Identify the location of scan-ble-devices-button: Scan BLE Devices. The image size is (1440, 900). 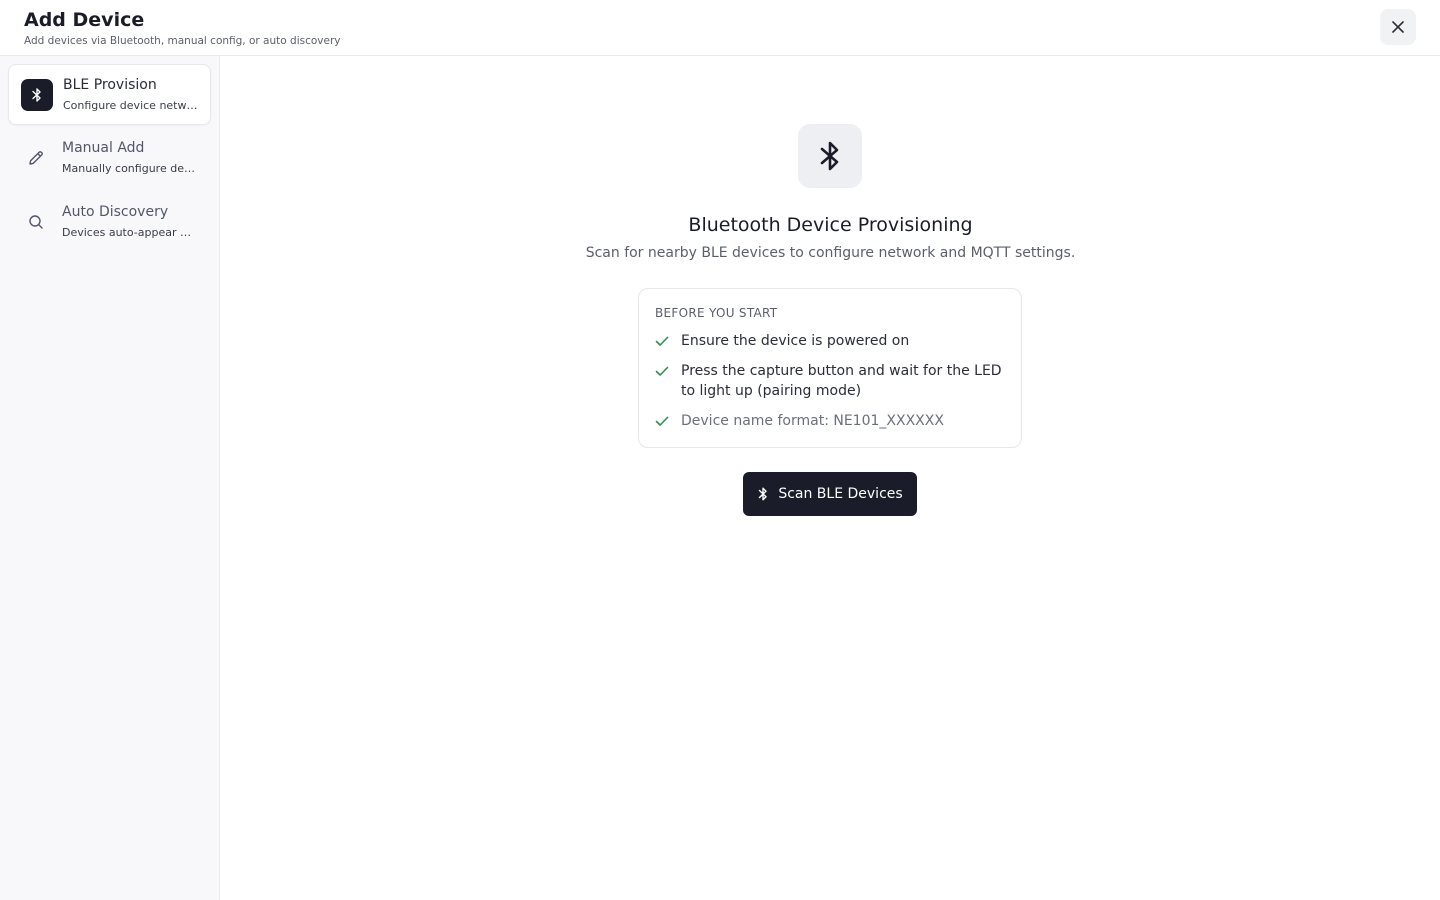
(830, 494).